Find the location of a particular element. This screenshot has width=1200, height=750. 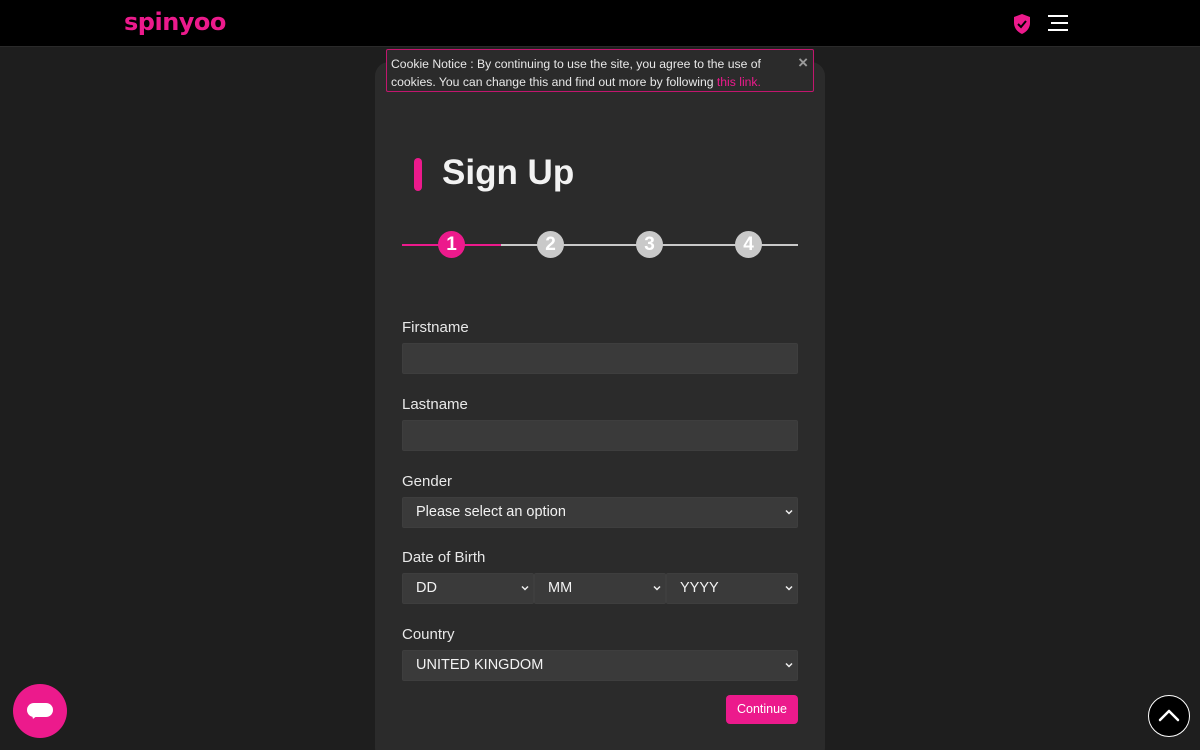

gender-select-value: Please select an option is located at coordinates (491, 512).